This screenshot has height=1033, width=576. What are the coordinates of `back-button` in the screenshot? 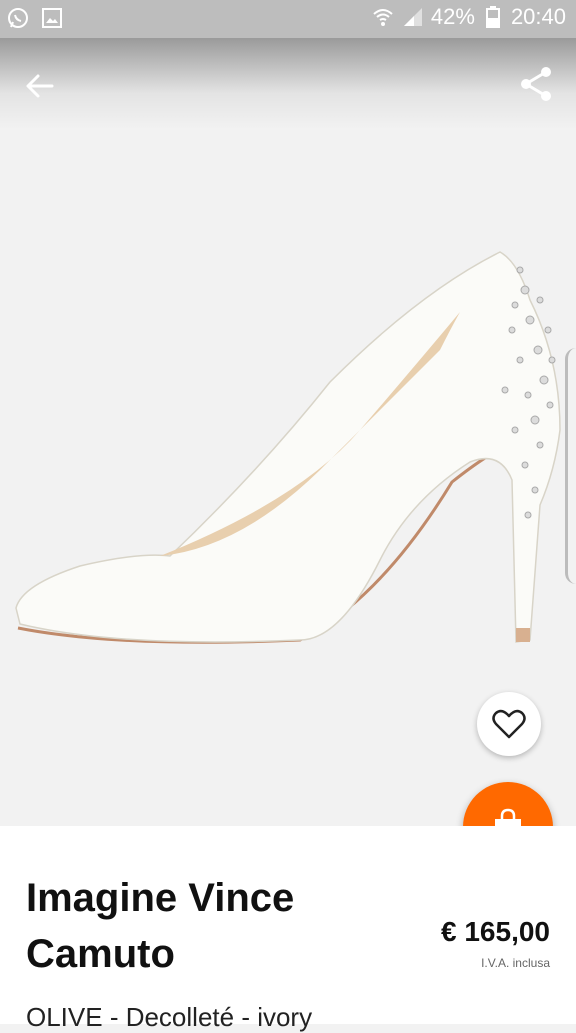 It's located at (40, 86).